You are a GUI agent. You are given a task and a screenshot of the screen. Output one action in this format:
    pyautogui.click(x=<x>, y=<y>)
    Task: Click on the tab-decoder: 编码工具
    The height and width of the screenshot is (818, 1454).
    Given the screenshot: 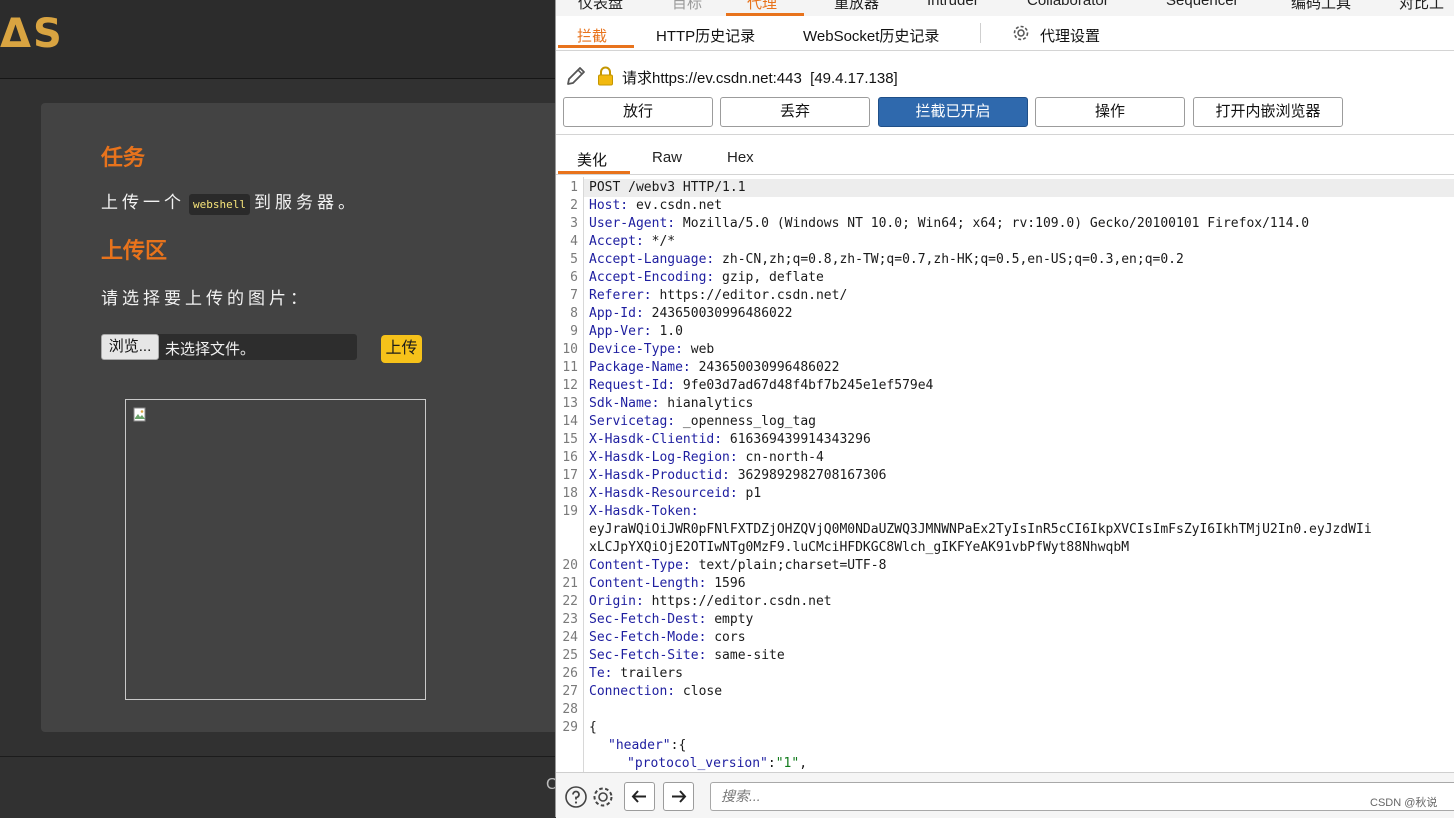 What is the action you would take?
    pyautogui.click(x=1321, y=6)
    